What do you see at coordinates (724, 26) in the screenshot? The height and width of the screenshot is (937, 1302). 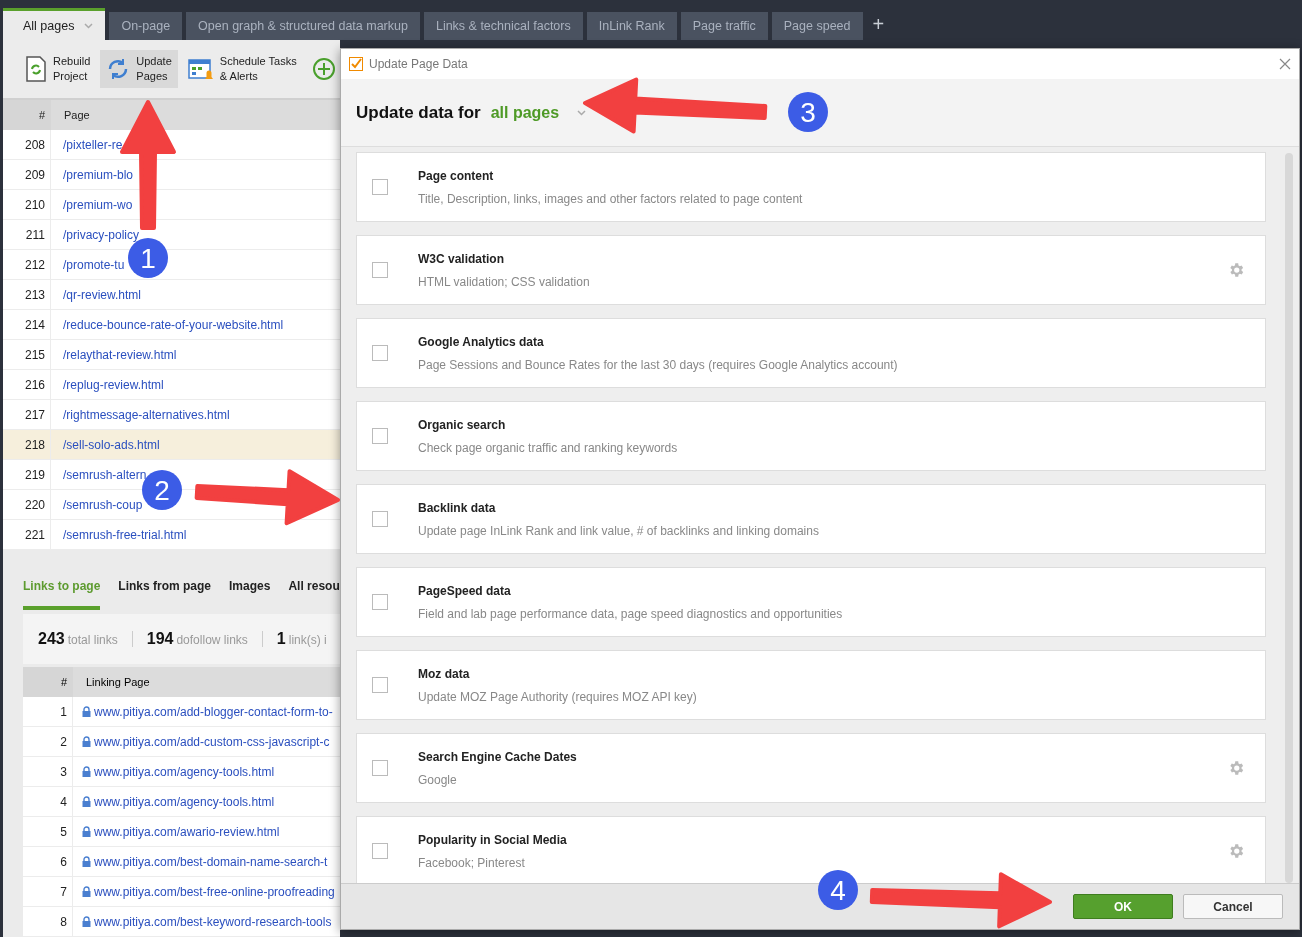 I see `view-tab: Page traffic` at bounding box center [724, 26].